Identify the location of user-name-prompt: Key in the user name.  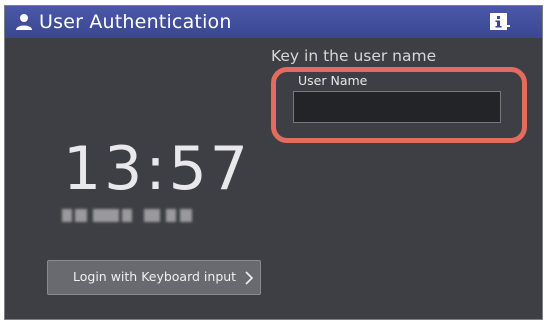
(354, 56).